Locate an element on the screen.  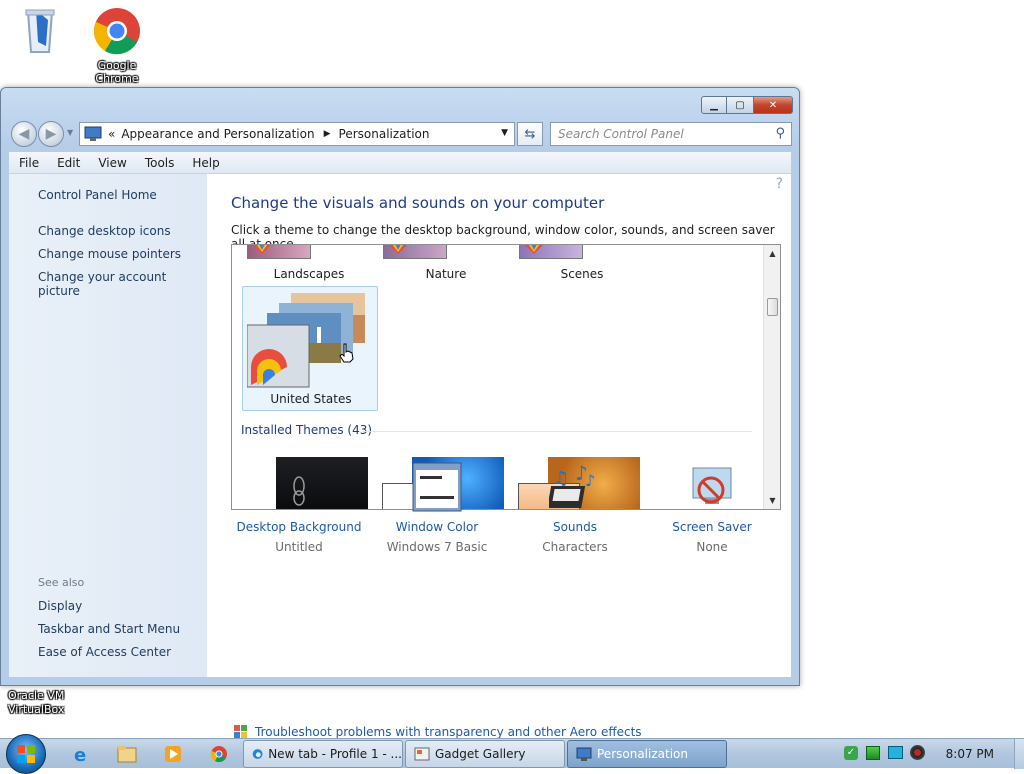
window-color-option: Window Color Windows 7 Basic is located at coordinates (437, 507).